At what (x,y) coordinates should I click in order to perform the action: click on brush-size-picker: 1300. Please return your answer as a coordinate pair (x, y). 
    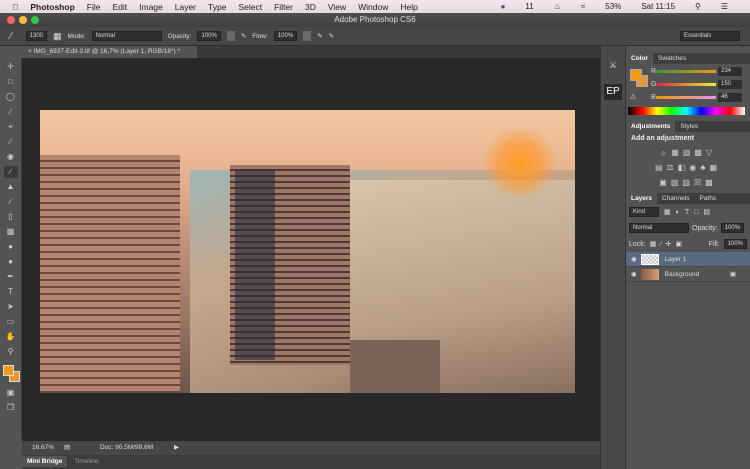
    Looking at the image, I should click on (36, 36).